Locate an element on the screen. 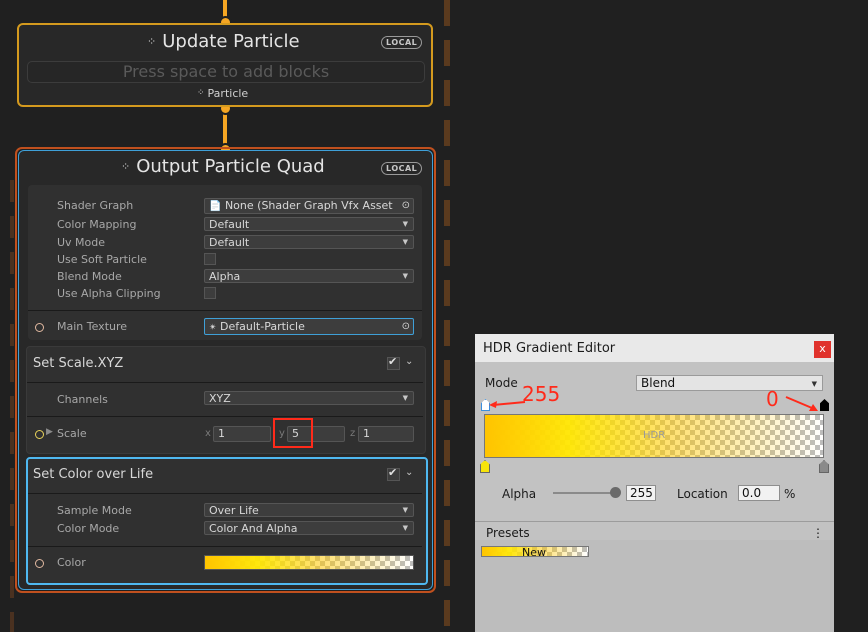  annotation-right-value: 0 is located at coordinates (772, 399).